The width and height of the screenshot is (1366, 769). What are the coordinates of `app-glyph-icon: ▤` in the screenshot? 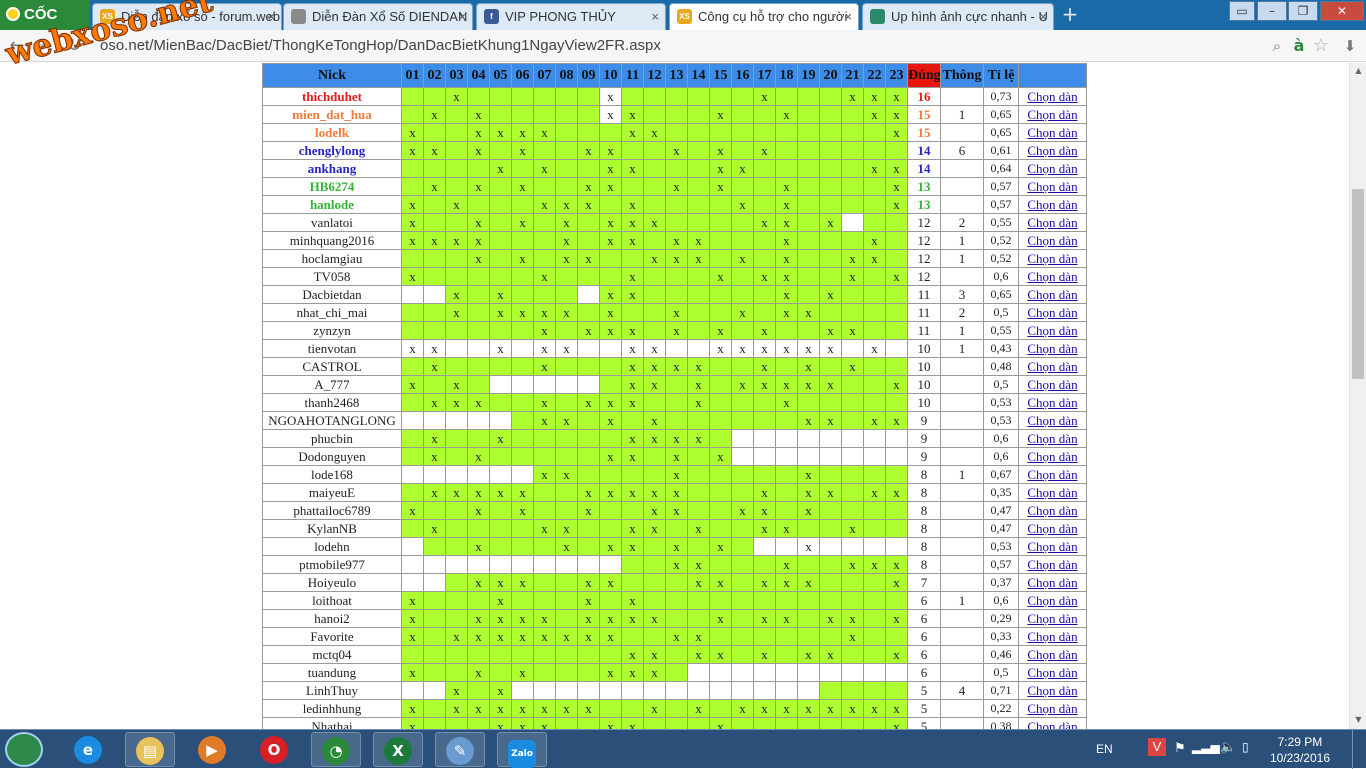 It's located at (150, 751).